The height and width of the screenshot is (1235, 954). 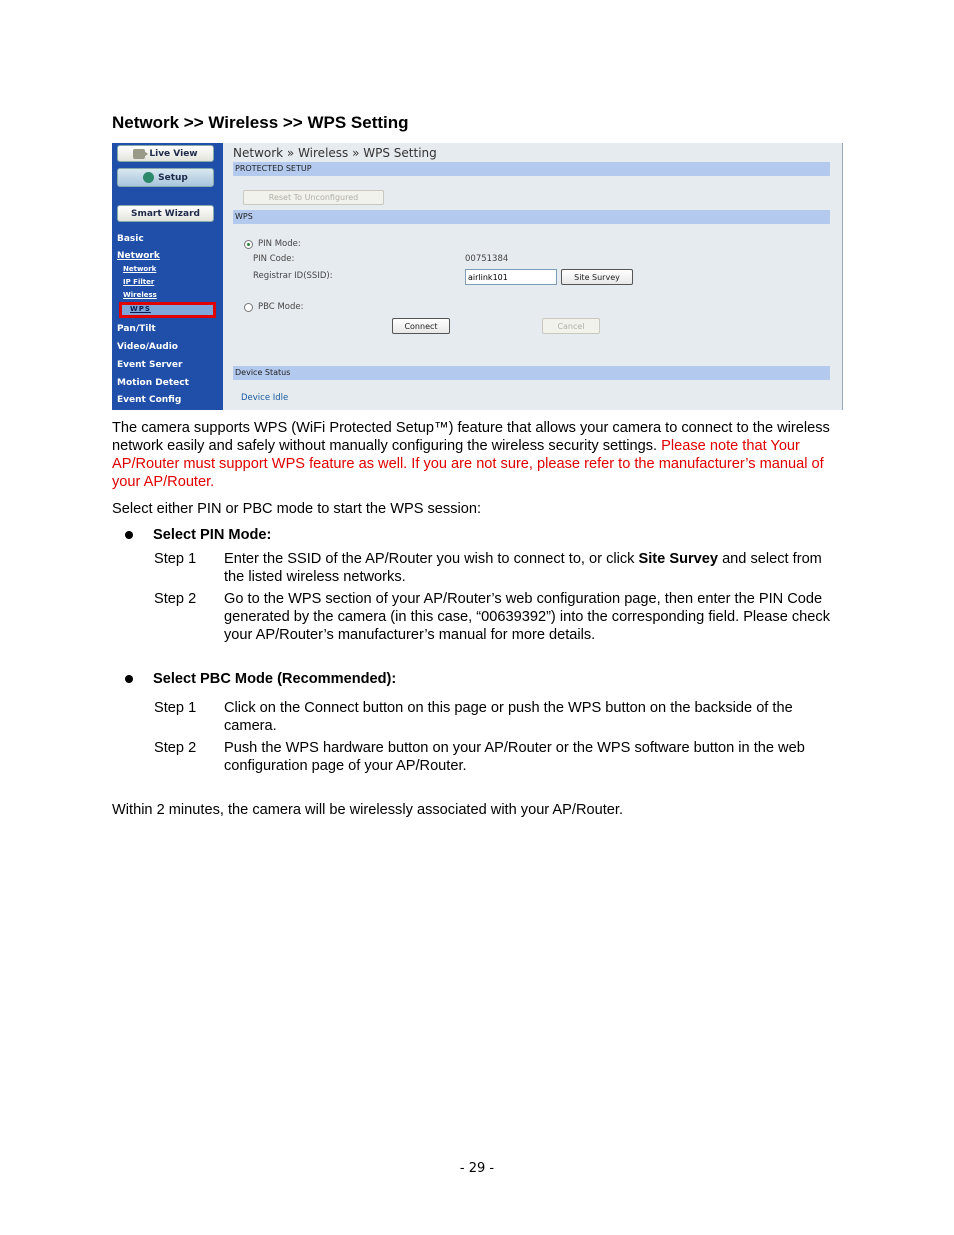 I want to click on setup-clock-icon, so click(x=149, y=177).